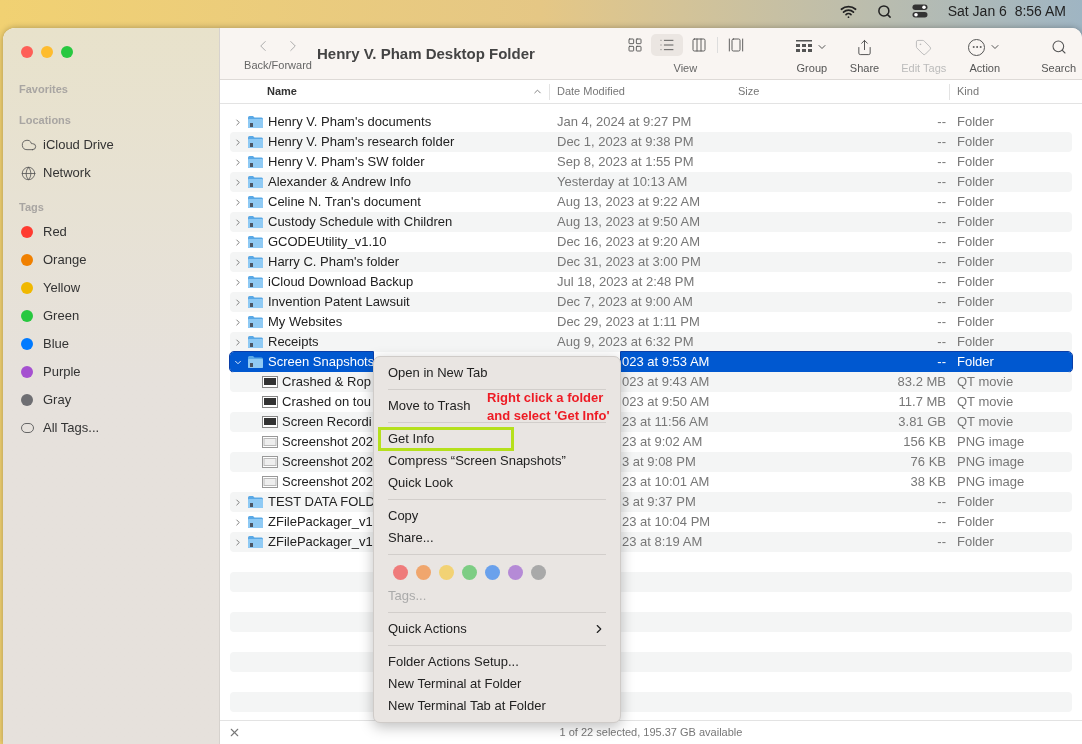  Describe the element at coordinates (301, 382) in the screenshot. I see `file-row: Crashed & Rop` at that location.